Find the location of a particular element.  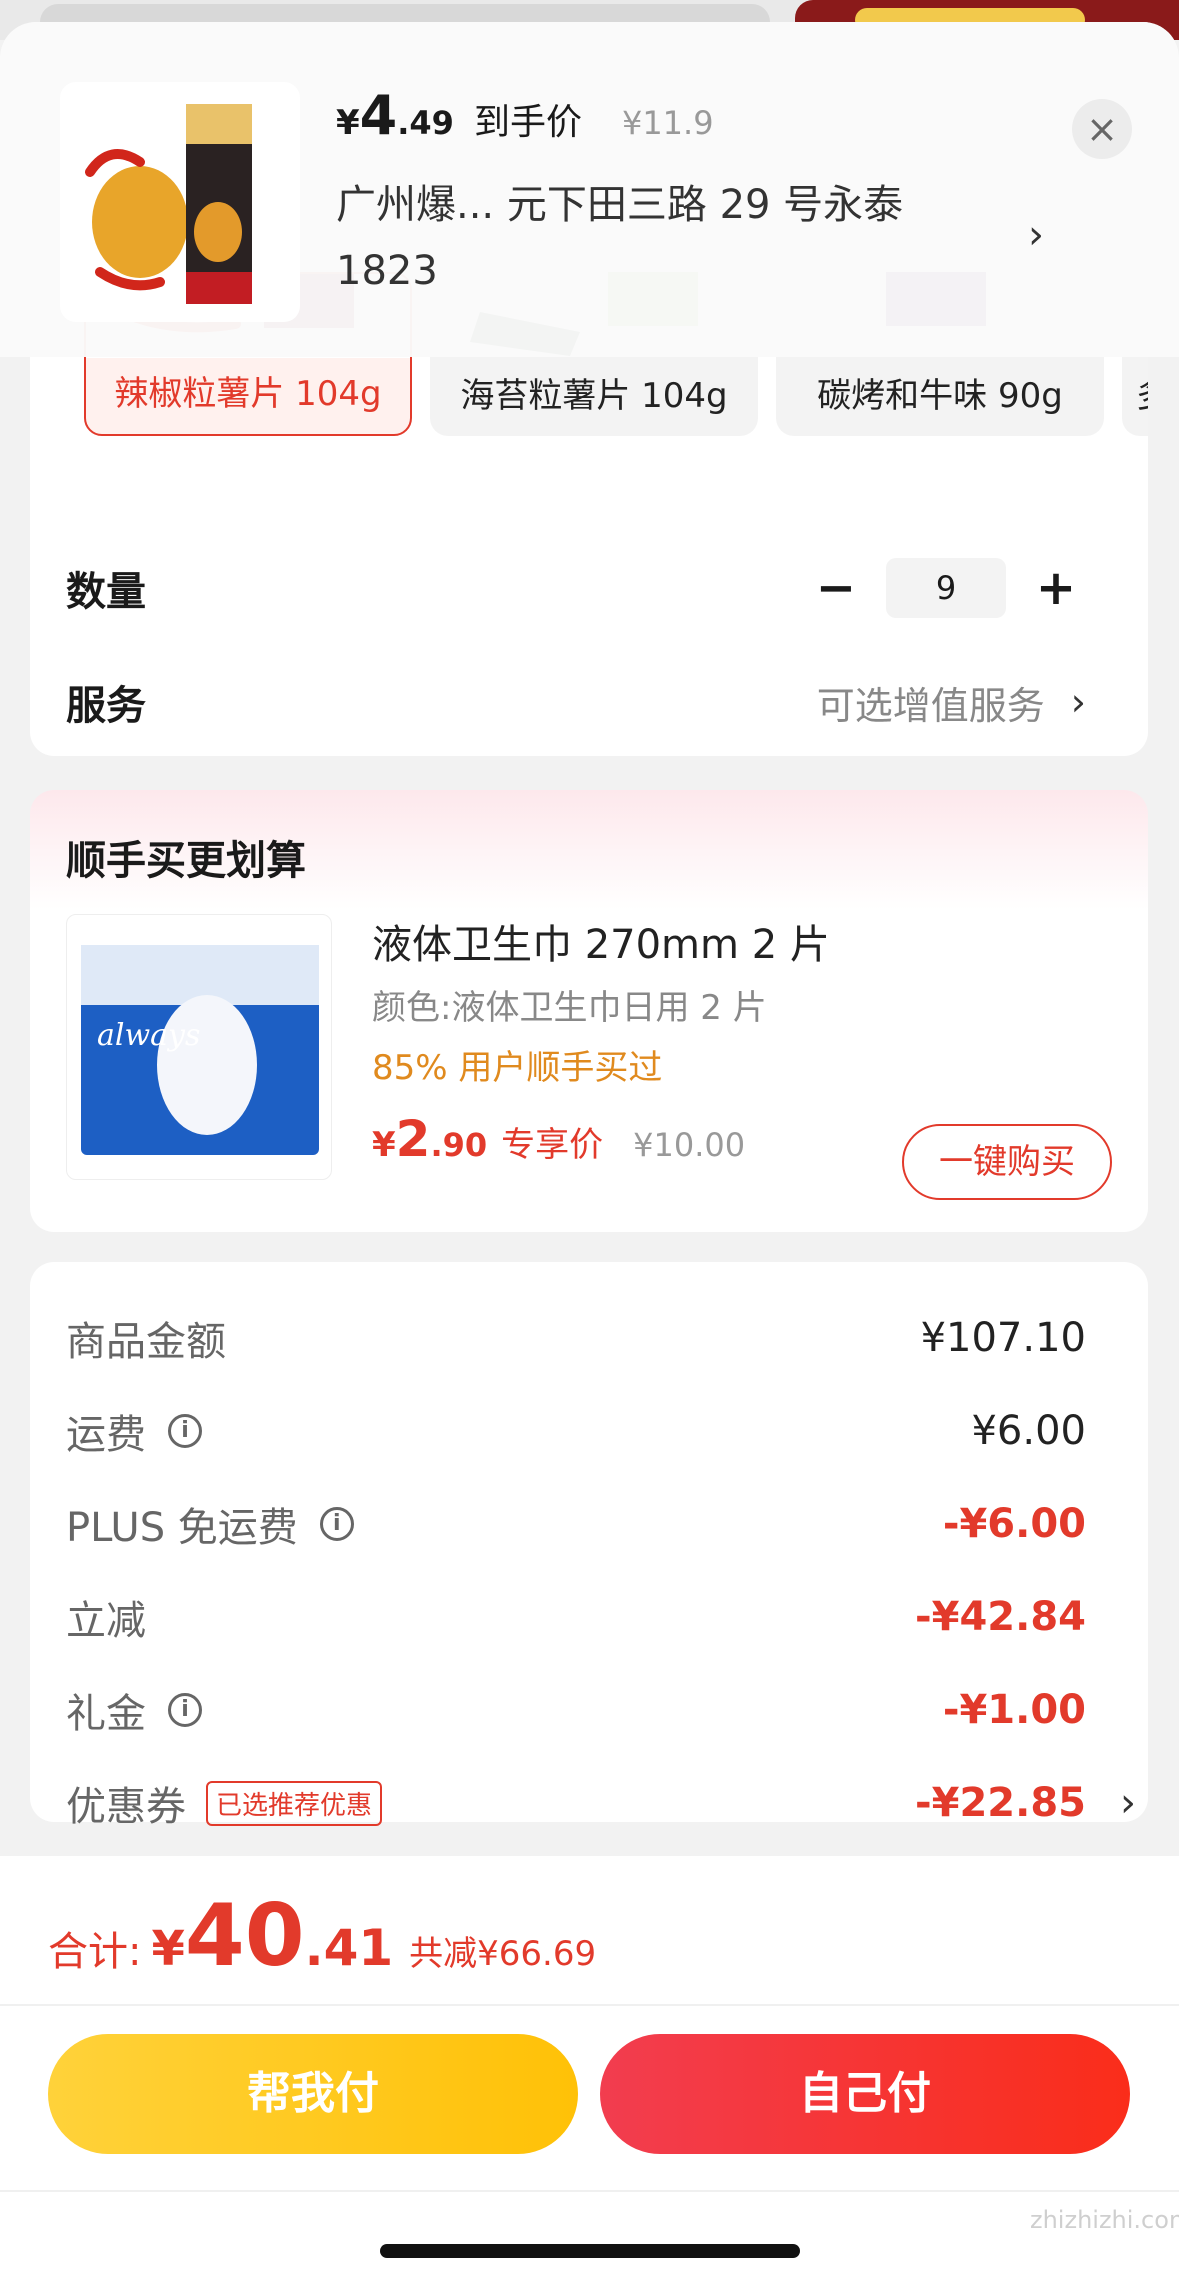

pay-for-me-button: 帮我付 is located at coordinates (313, 2094).